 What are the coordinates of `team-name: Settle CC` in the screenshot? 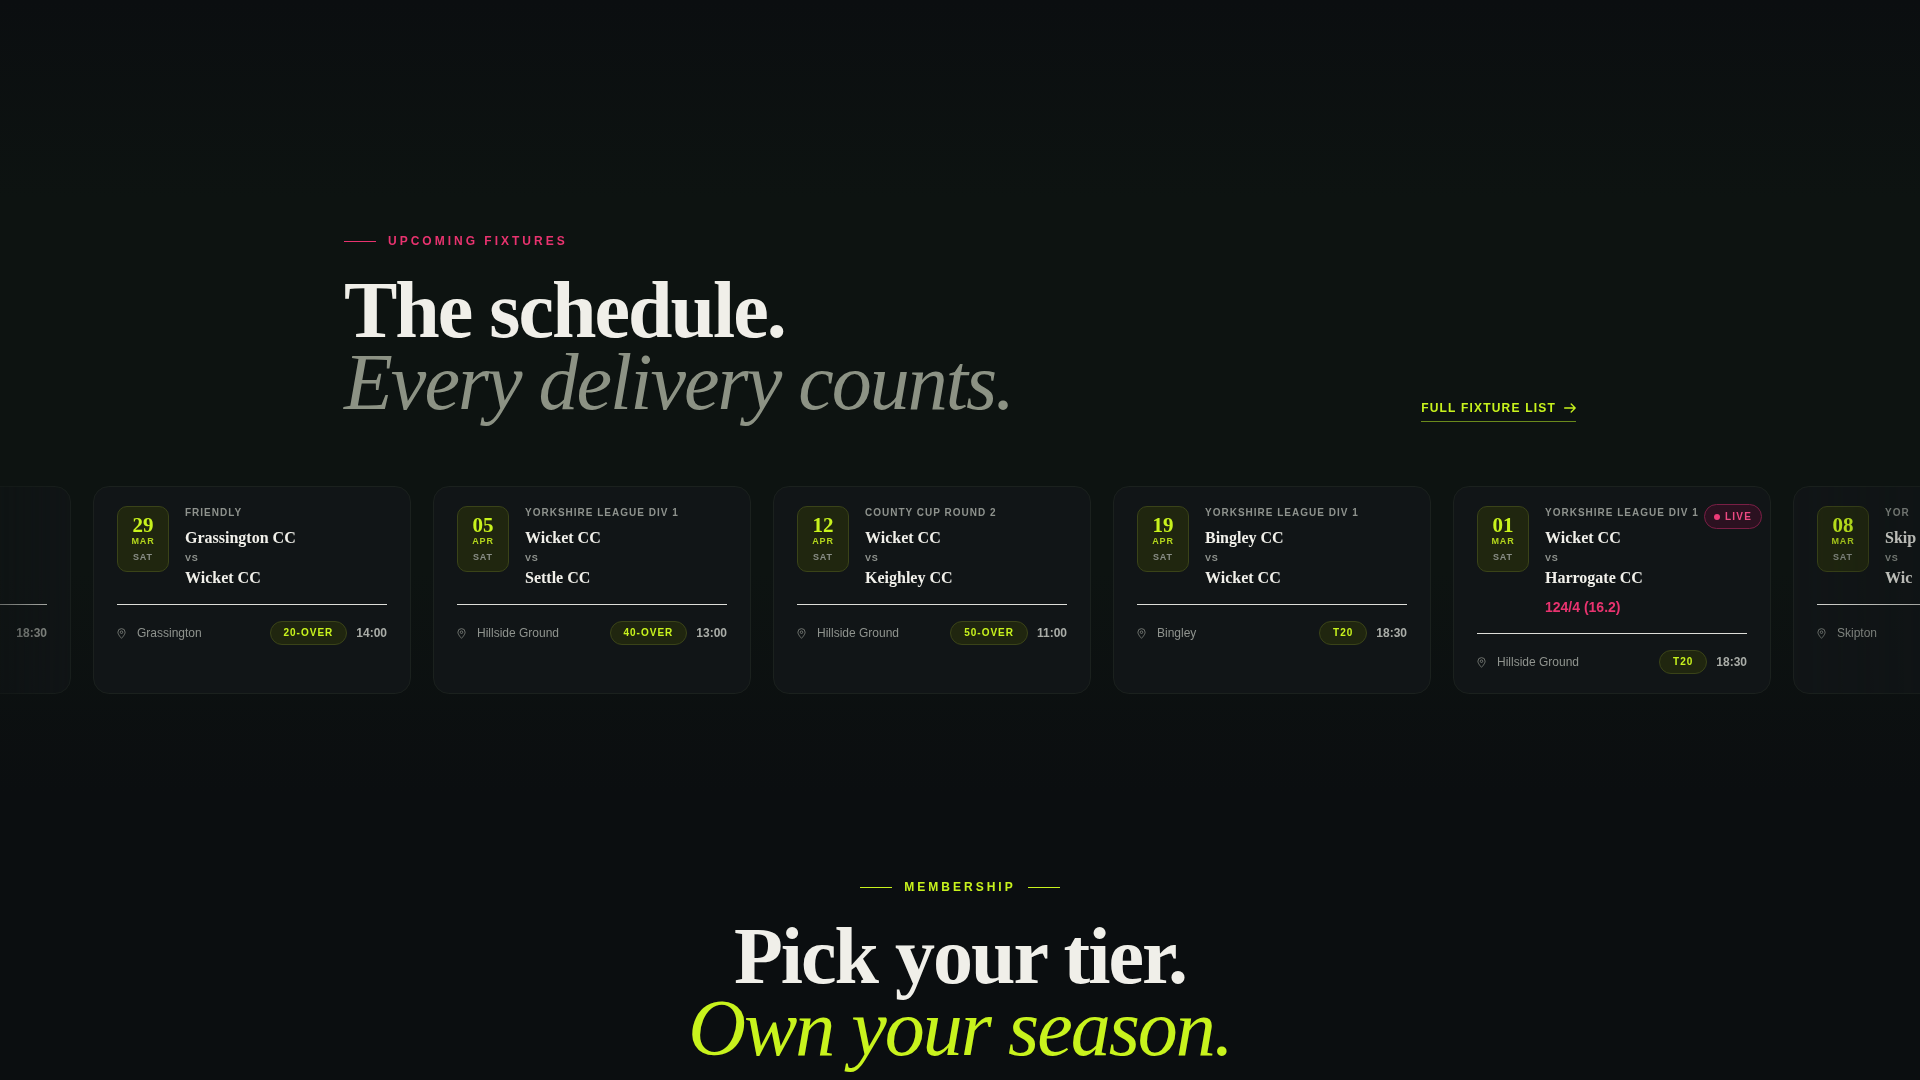 It's located at (558, 578).